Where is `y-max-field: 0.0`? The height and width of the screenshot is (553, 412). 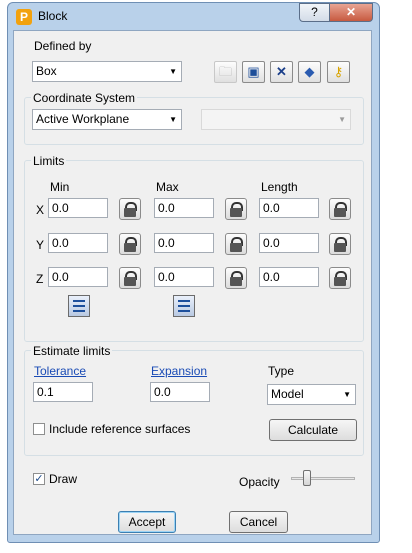 y-max-field: 0.0 is located at coordinates (184, 243).